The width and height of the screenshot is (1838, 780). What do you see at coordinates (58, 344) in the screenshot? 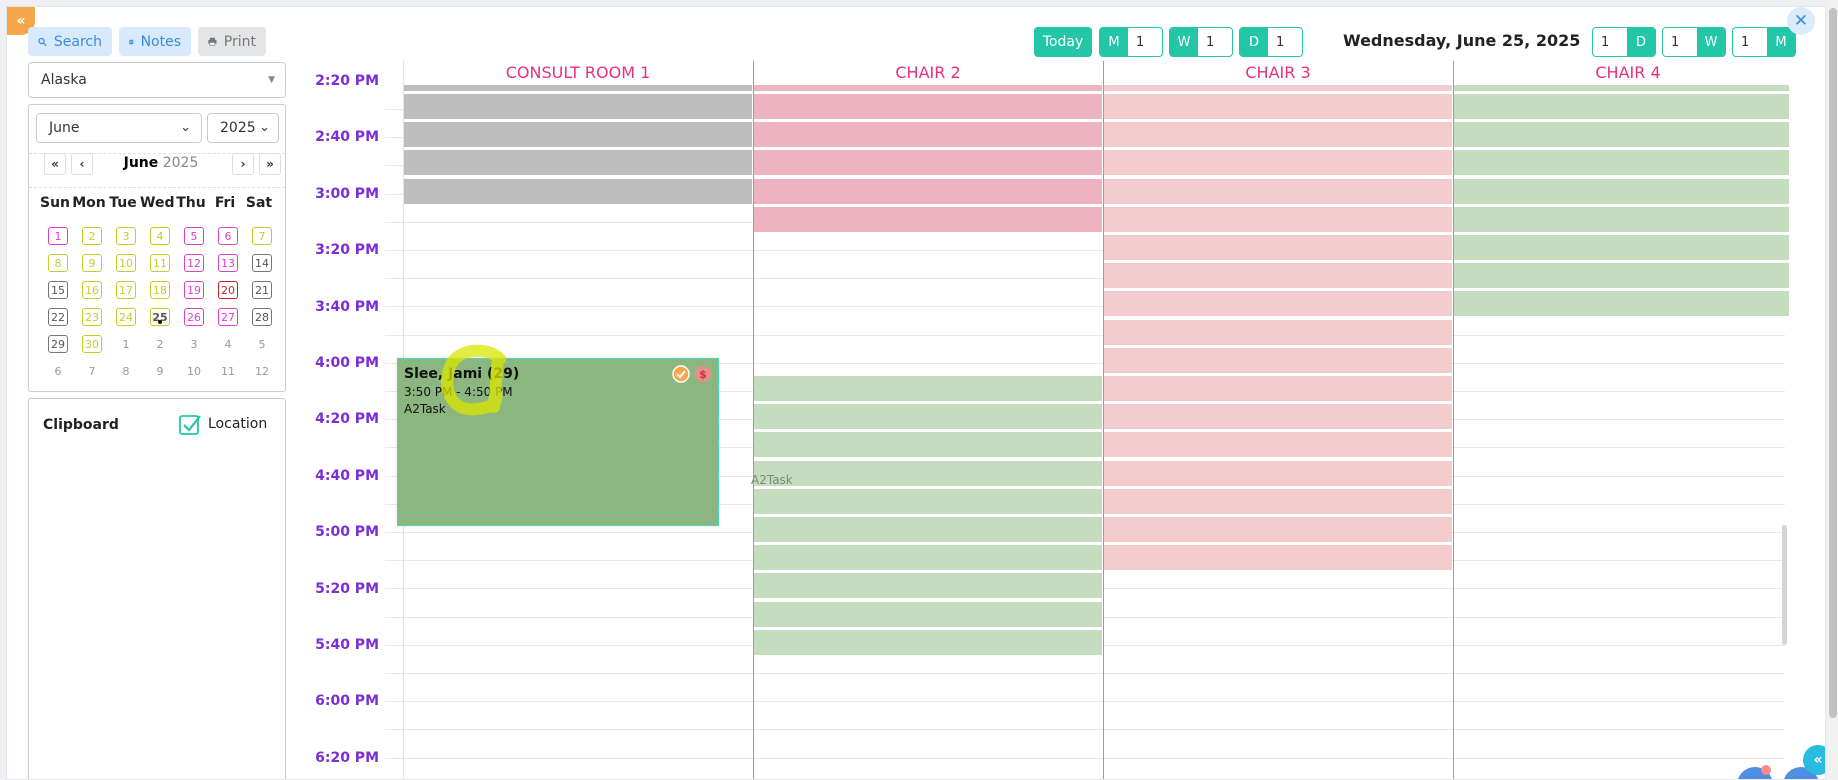
I see `calendar-day: 29` at bounding box center [58, 344].